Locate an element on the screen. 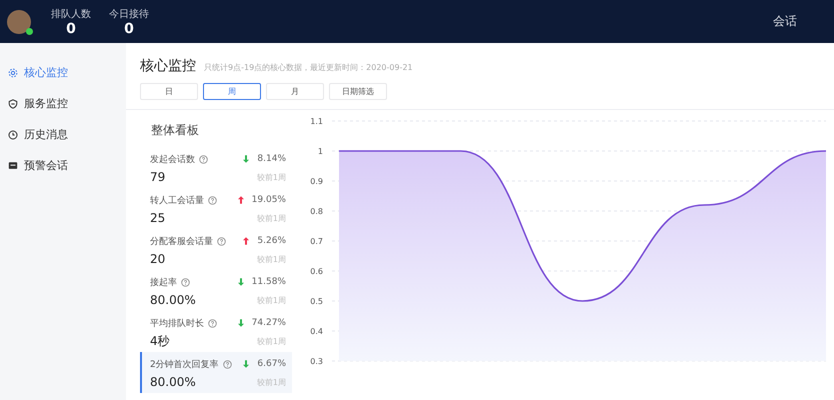 The image size is (834, 400). metric-value: 4秒 is located at coordinates (160, 341).